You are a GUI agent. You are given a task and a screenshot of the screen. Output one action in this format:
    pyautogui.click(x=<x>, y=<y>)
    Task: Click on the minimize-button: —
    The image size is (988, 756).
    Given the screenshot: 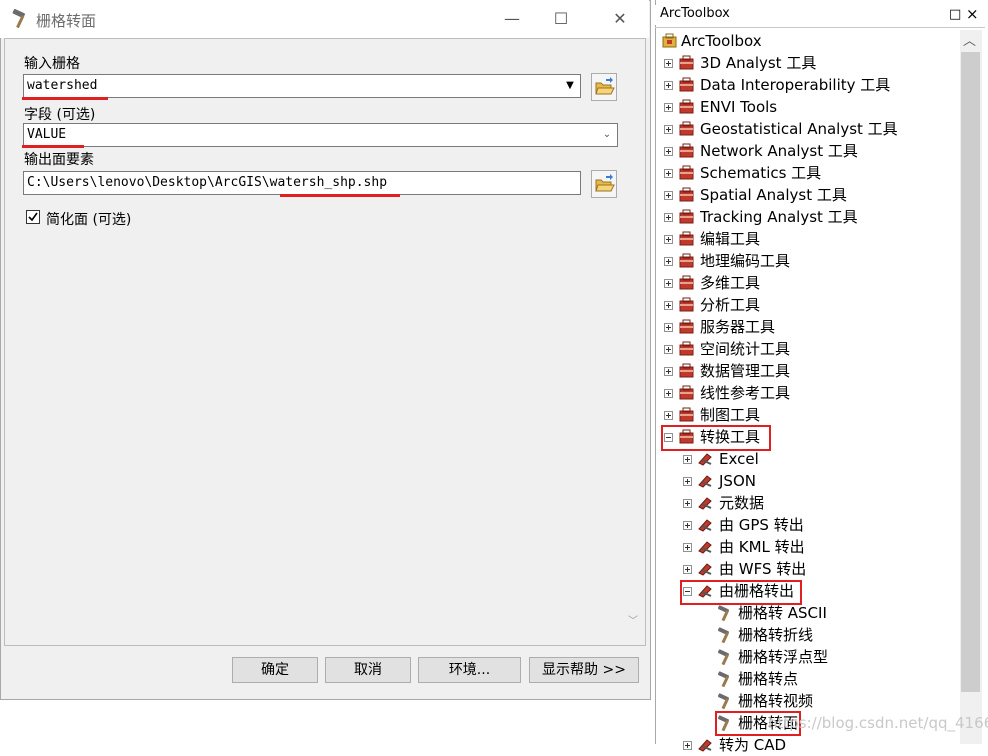 What is the action you would take?
    pyautogui.click(x=512, y=19)
    